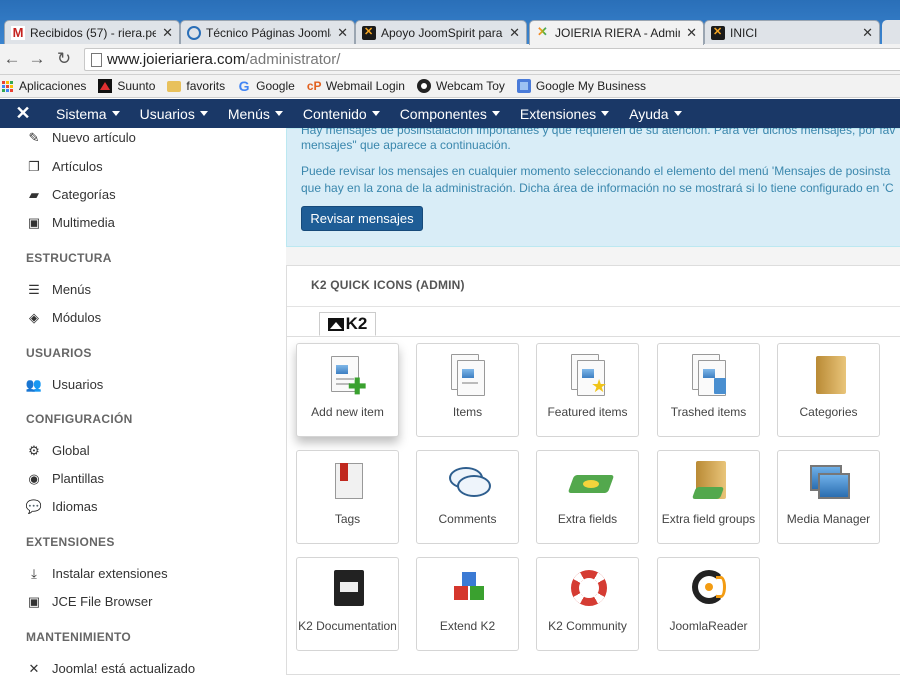 The image size is (900, 675). What do you see at coordinates (64, 384) in the screenshot?
I see `sidebar-item-usuarios: 👥 Usuarios` at bounding box center [64, 384].